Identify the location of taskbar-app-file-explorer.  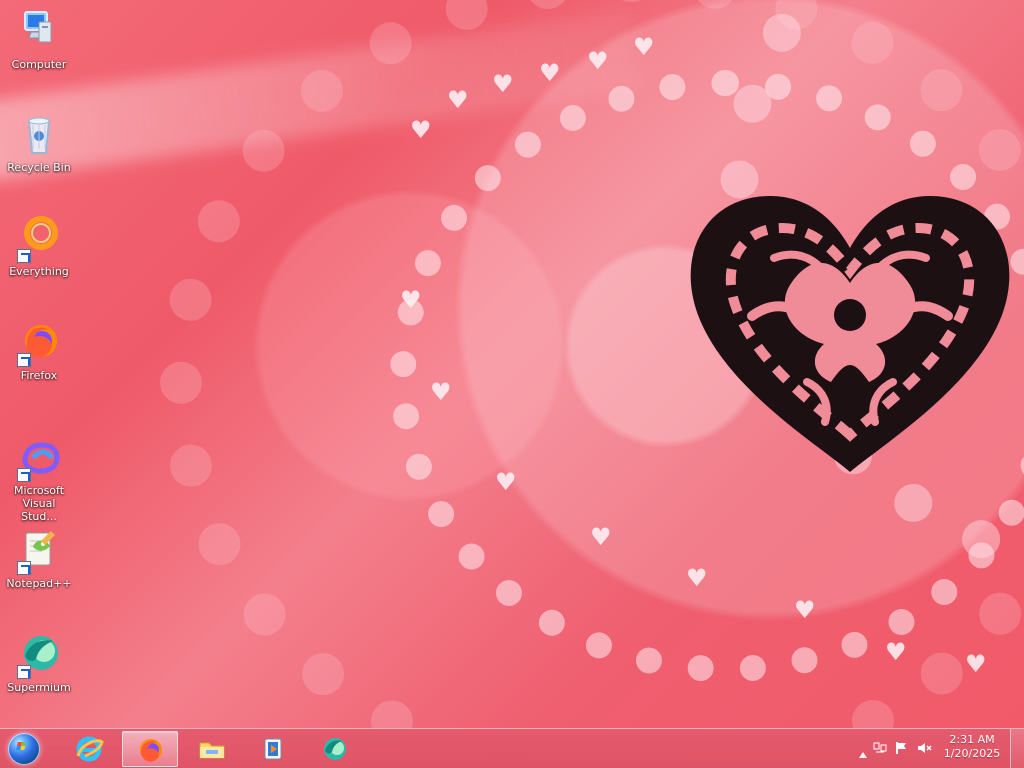
(212, 749).